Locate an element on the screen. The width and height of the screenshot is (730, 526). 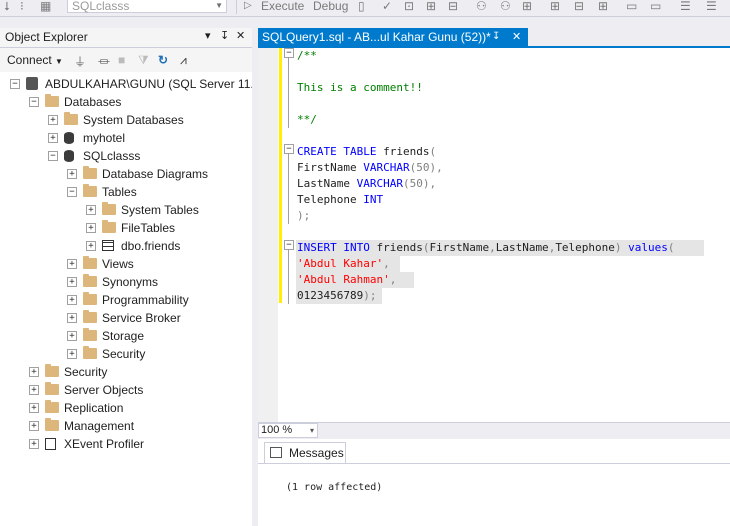
code-line: LastName VARCHAR(50), is located at coordinates (366, 184).